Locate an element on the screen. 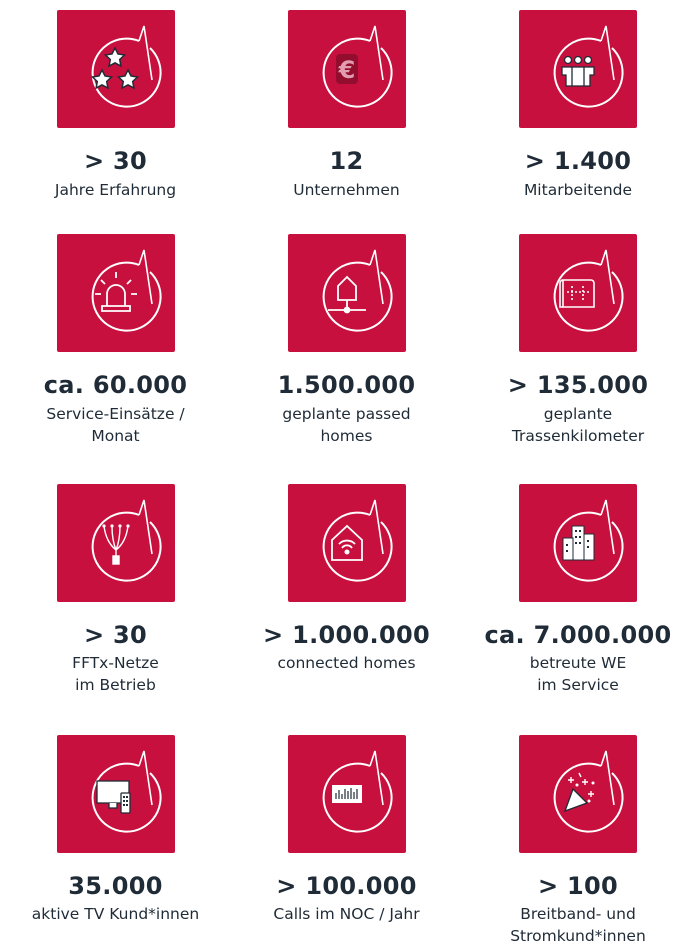 The image size is (694, 949). buildings-icon is located at coordinates (578, 543).